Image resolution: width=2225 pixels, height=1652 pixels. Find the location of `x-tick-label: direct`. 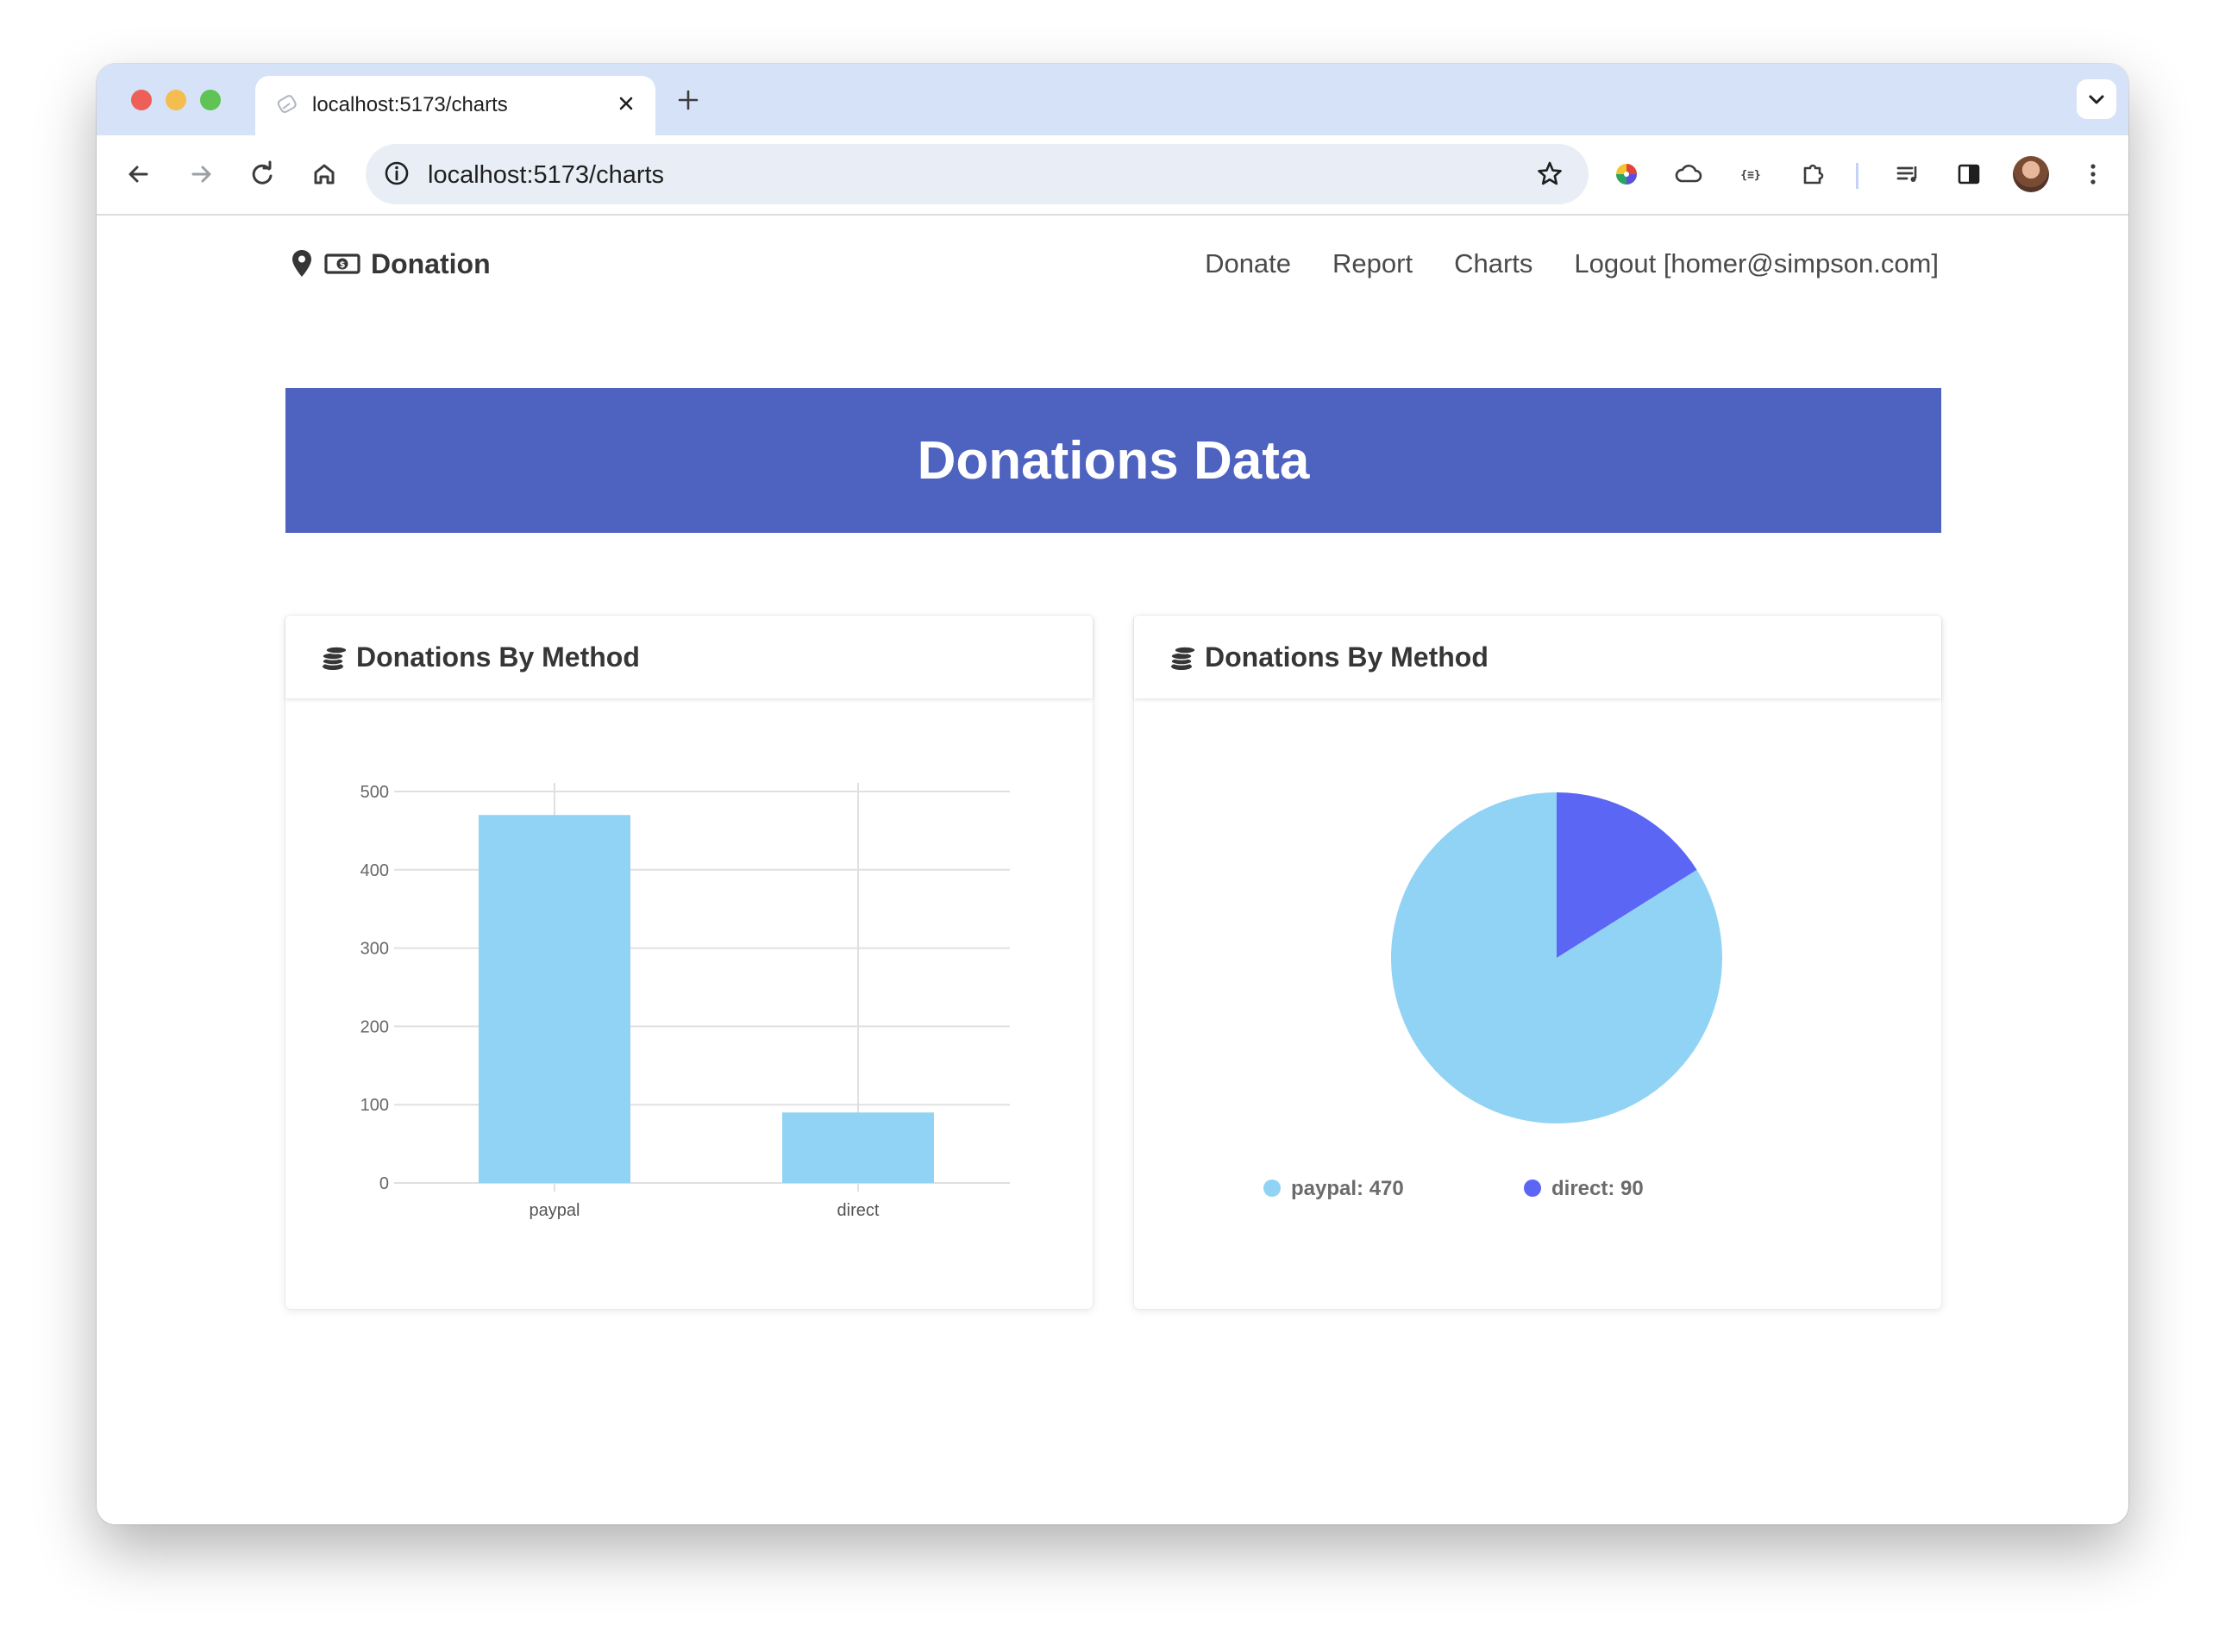

x-tick-label: direct is located at coordinates (858, 1210).